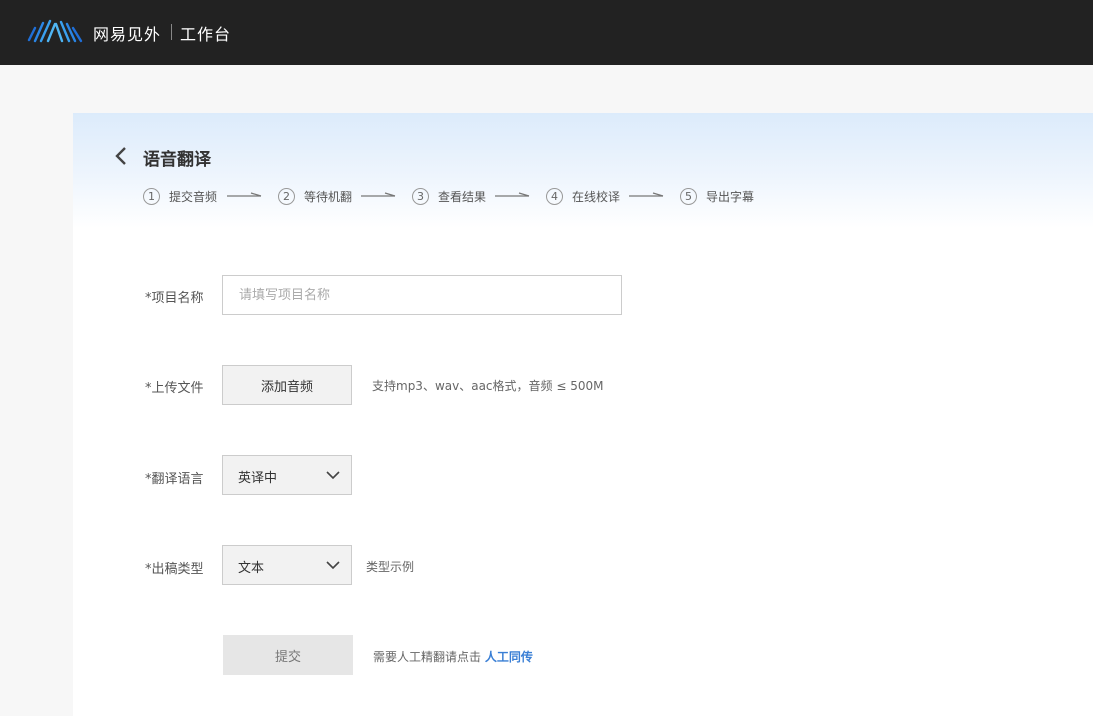 Image resolution: width=1093 pixels, height=716 pixels. I want to click on workspace-link: 工作台, so click(205, 33).